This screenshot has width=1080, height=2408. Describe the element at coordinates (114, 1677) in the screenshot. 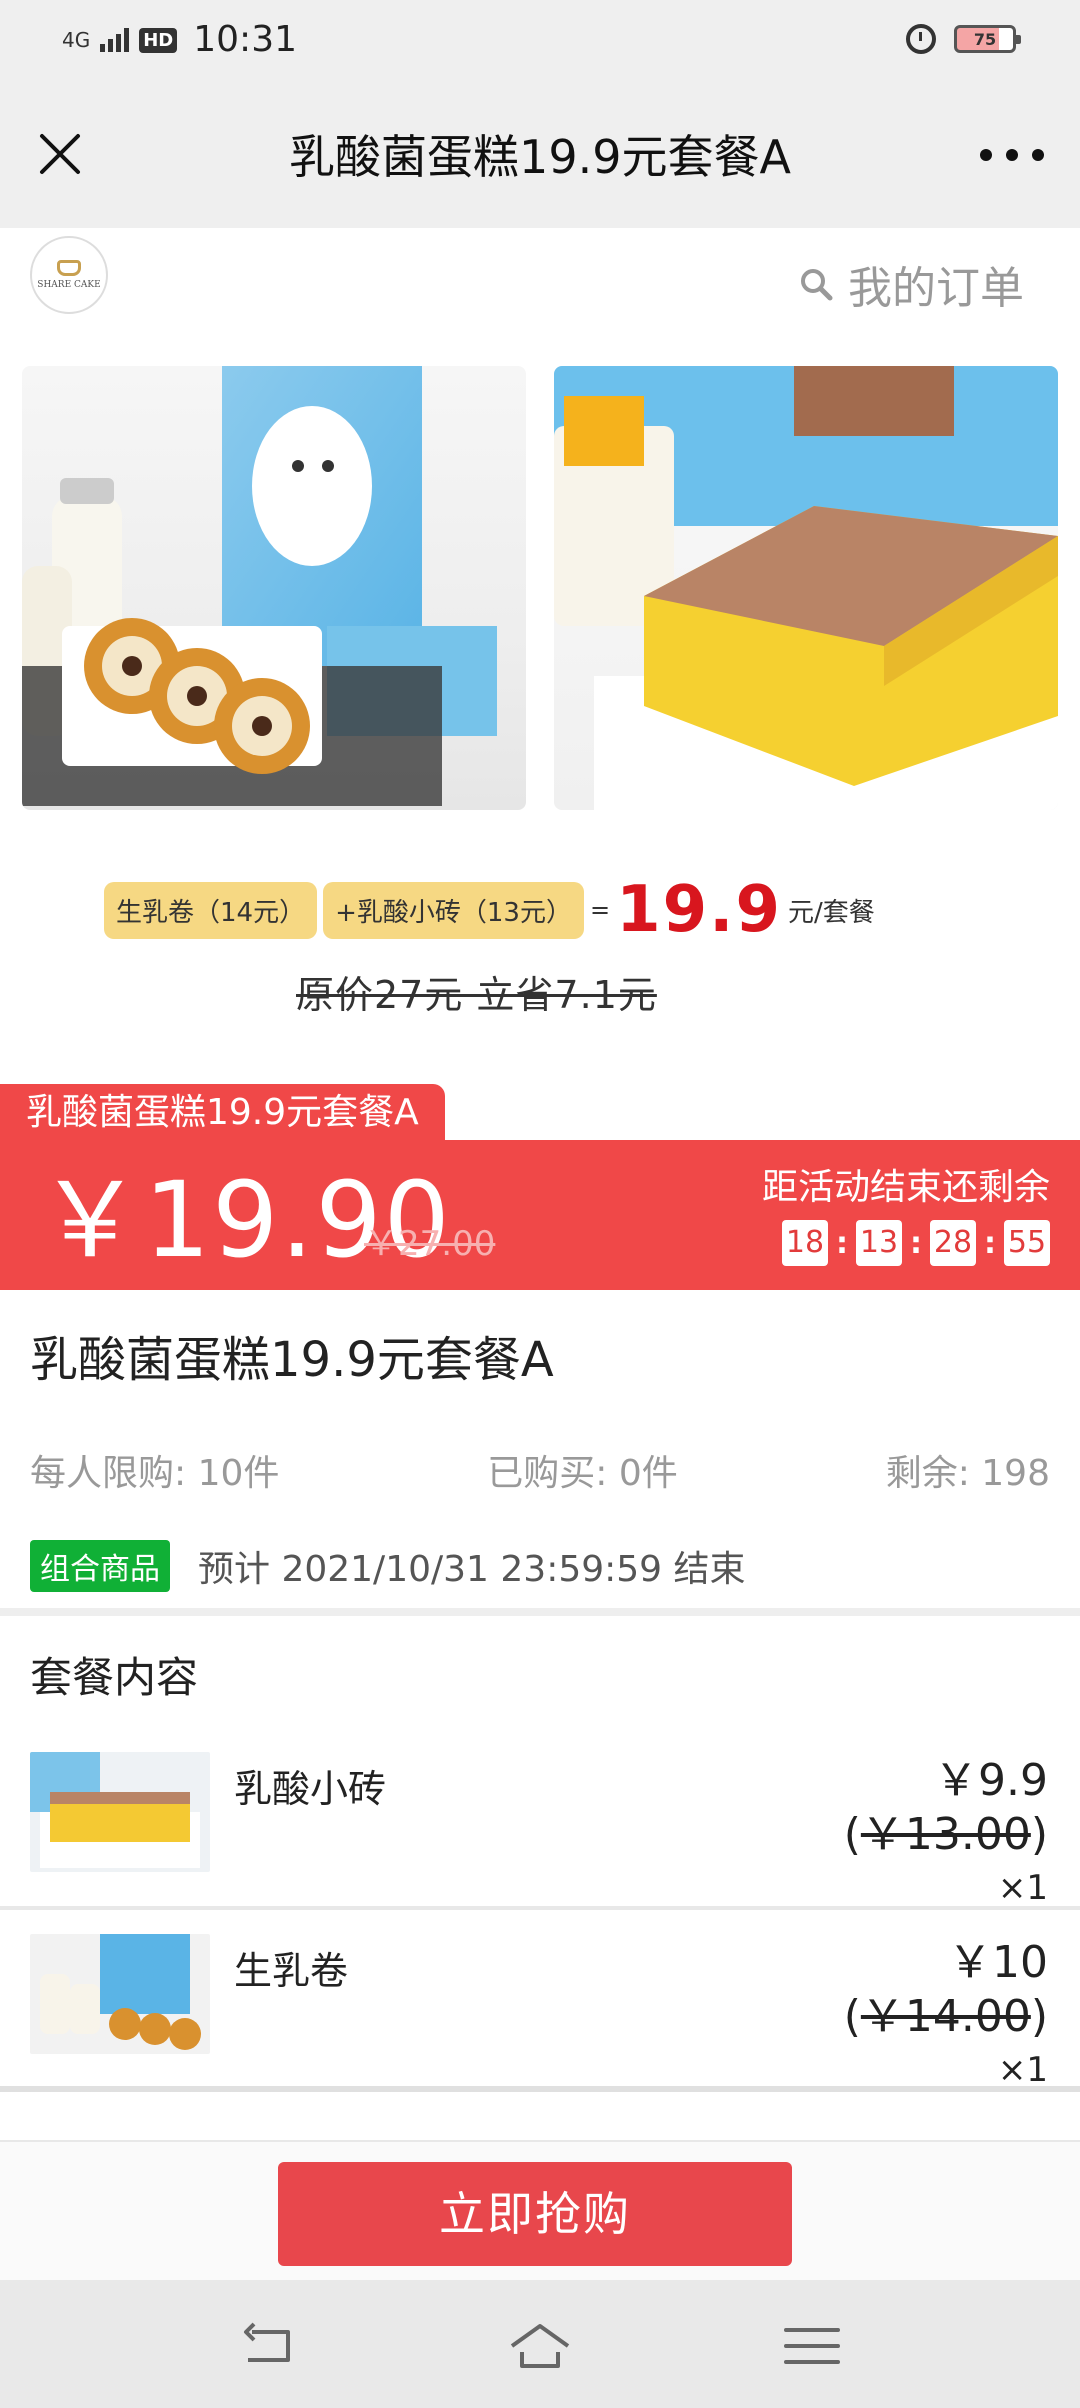

I see `package-title: 套餐内容` at that location.